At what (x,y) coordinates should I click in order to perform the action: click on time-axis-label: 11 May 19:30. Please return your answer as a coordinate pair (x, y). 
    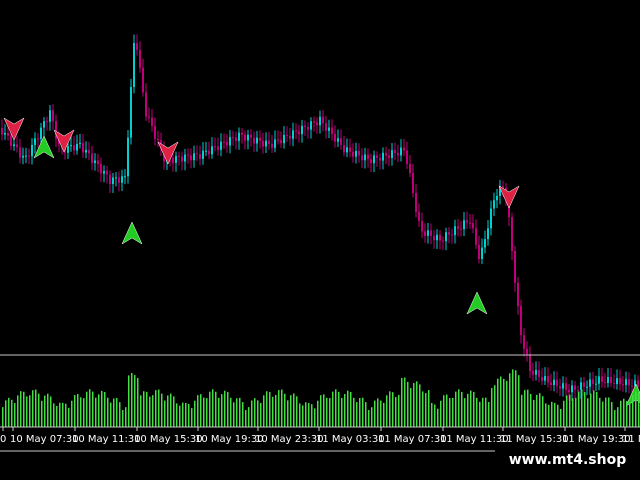
    Looking at the image, I should click on (596, 439).